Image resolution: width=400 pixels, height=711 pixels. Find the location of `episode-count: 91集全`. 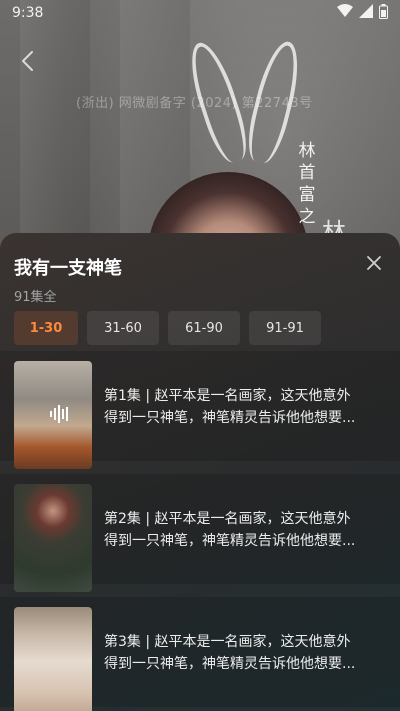

episode-count: 91集全 is located at coordinates (35, 297).